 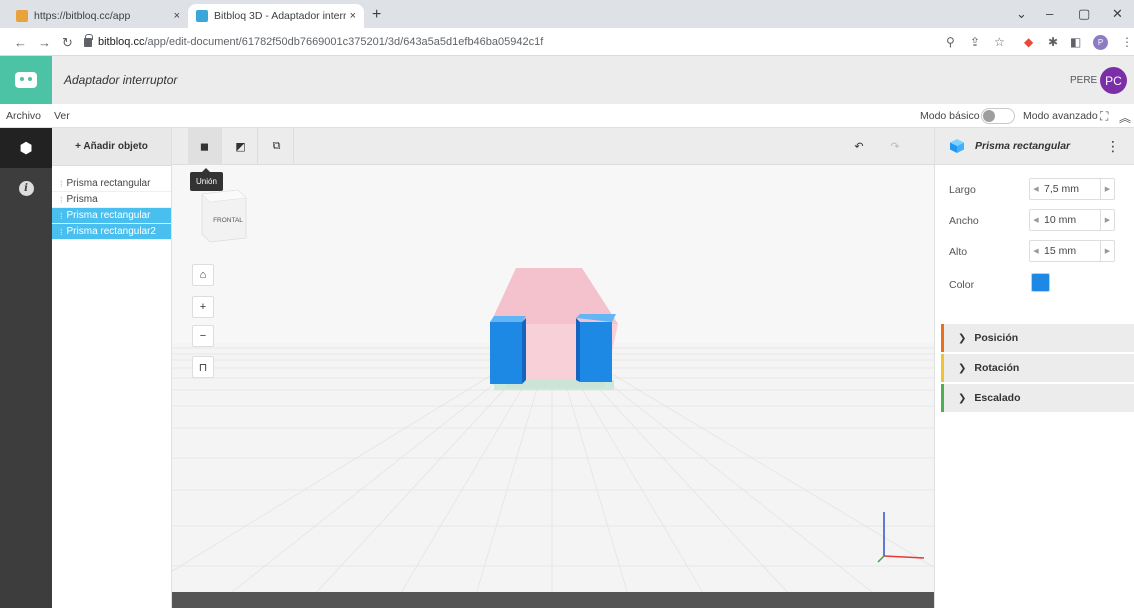 What do you see at coordinates (26, 148) in the screenshot?
I see `sidebar-item-objects: ⬢` at bounding box center [26, 148].